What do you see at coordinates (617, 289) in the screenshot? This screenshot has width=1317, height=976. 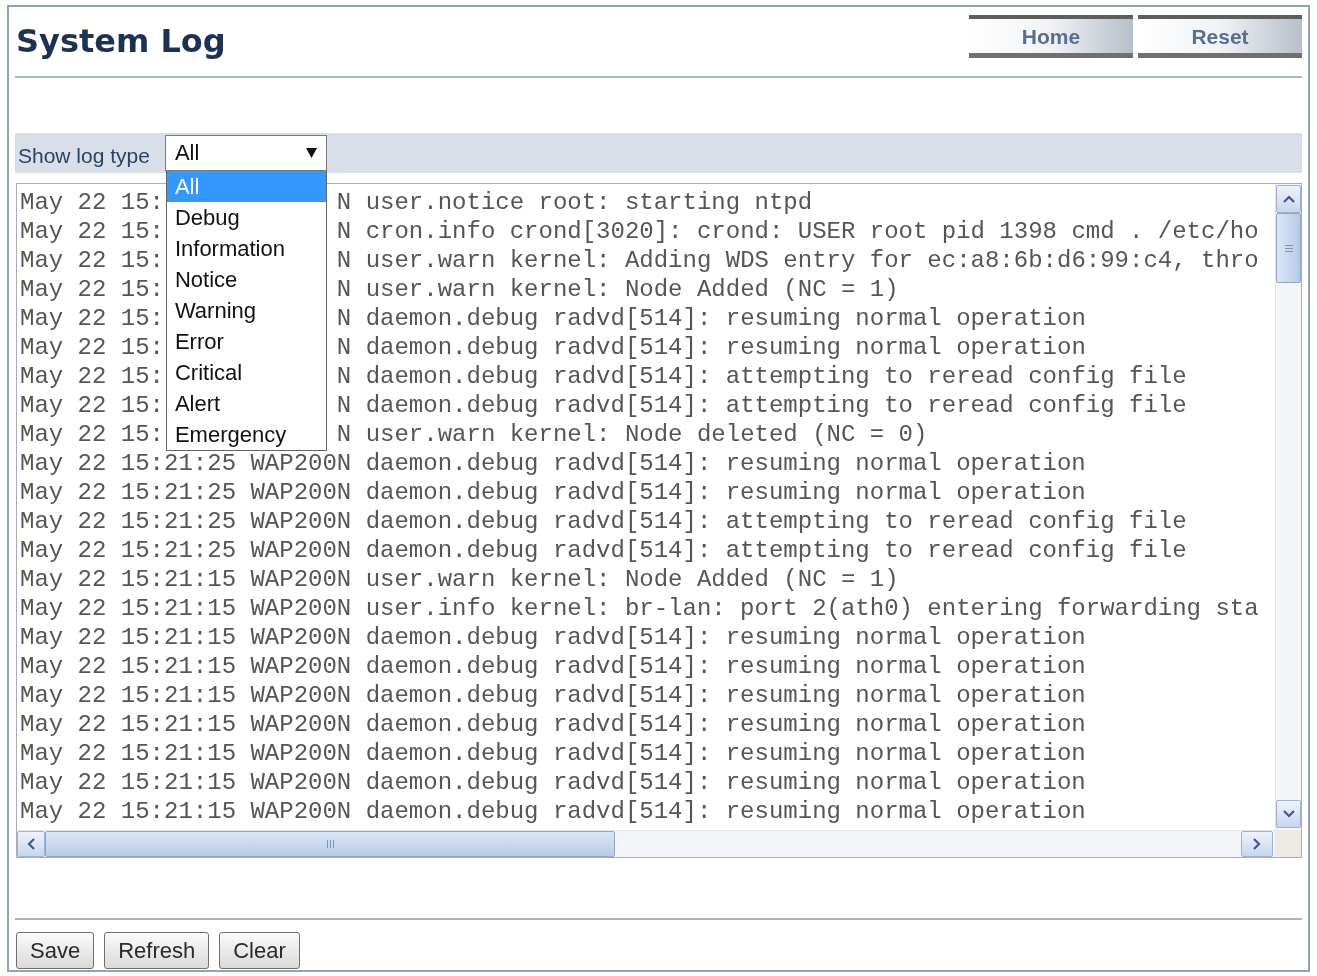 I see `log-line: N user.warn kernel: Node Added (NC = 1)` at bounding box center [617, 289].